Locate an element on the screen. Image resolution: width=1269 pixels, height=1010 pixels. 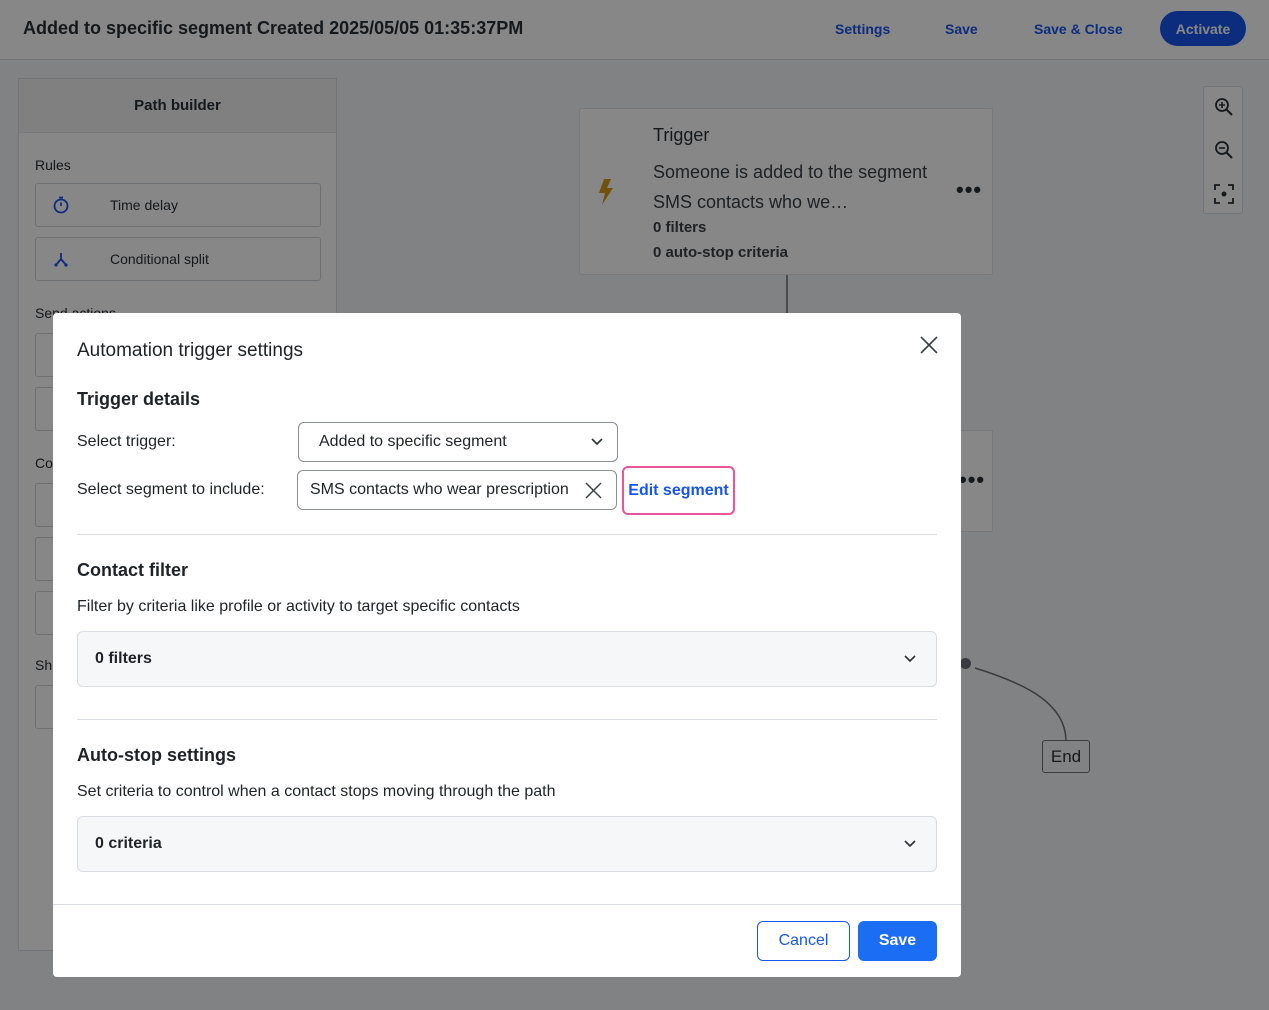
clear-segment-icon is located at coordinates (593, 490).